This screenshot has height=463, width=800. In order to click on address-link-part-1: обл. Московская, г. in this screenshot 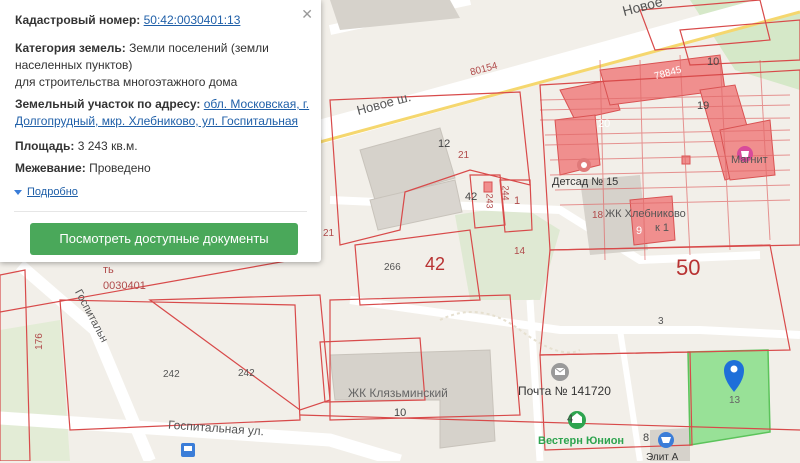, I will do `click(256, 104)`.